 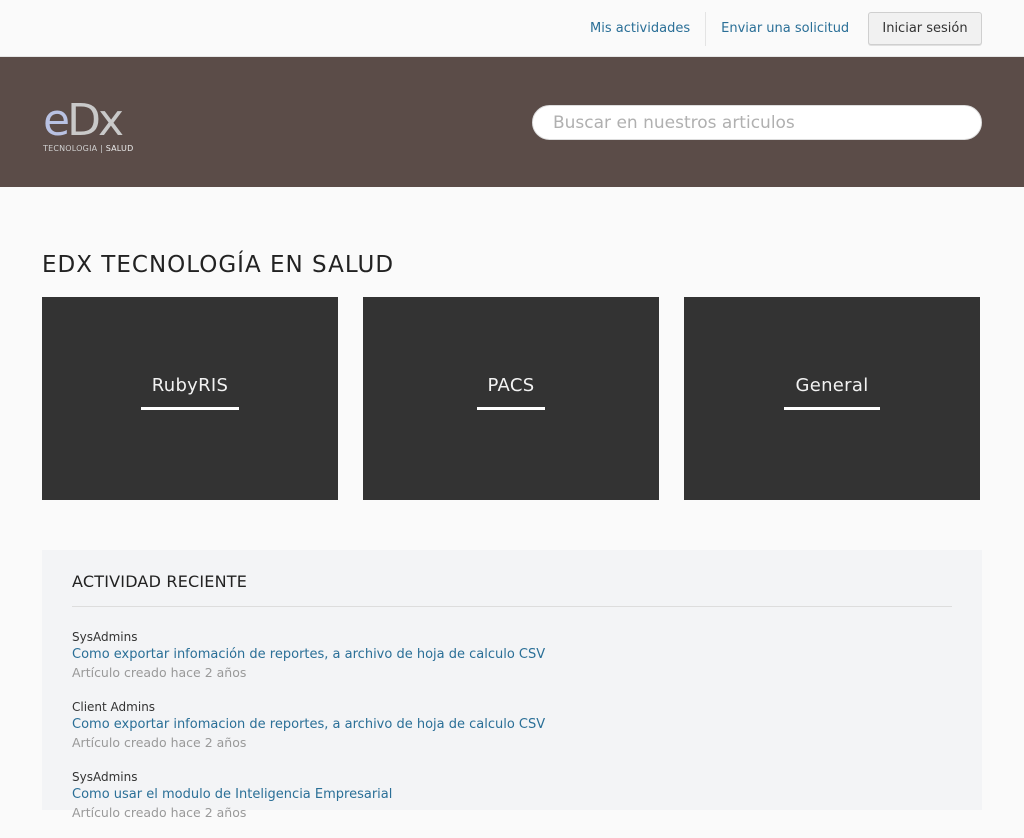 I want to click on category-tile-pacs: PACS, so click(x=511, y=398).